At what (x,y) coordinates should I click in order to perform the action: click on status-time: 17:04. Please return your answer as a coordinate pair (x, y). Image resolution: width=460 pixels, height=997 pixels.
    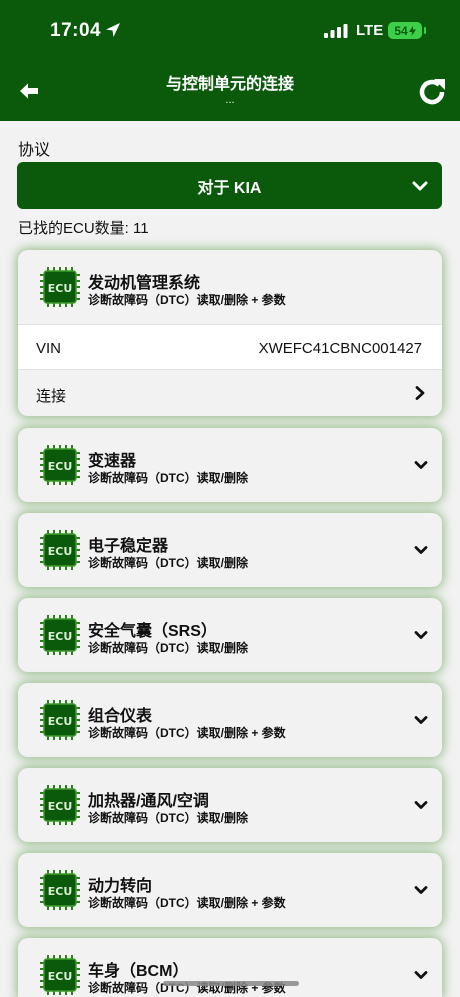
    Looking at the image, I should click on (76, 30).